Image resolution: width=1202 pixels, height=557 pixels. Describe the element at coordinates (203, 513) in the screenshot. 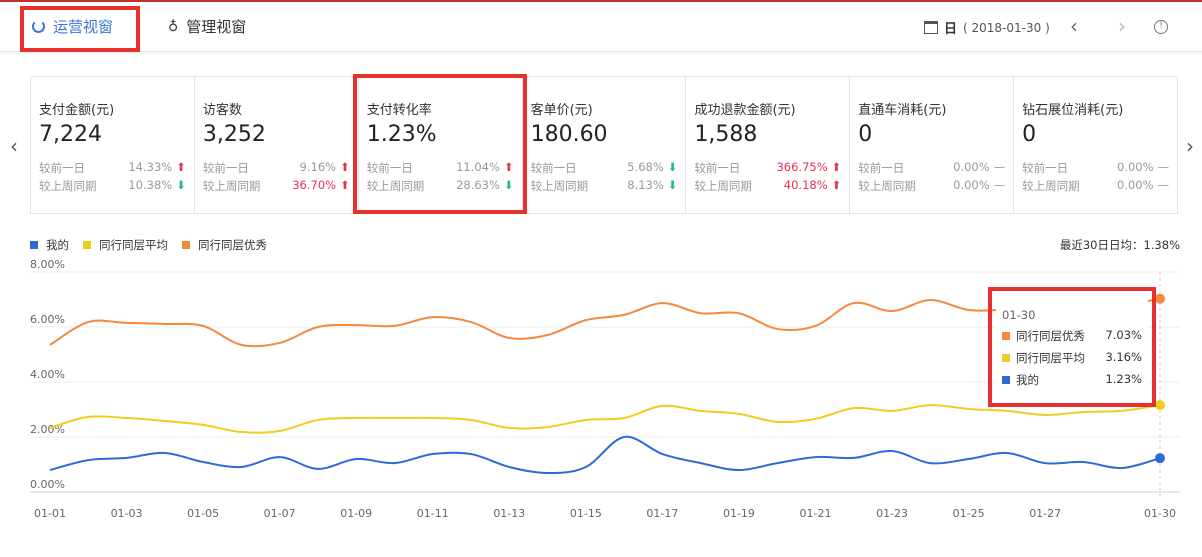

I see `x-tick-label: 01-05` at that location.